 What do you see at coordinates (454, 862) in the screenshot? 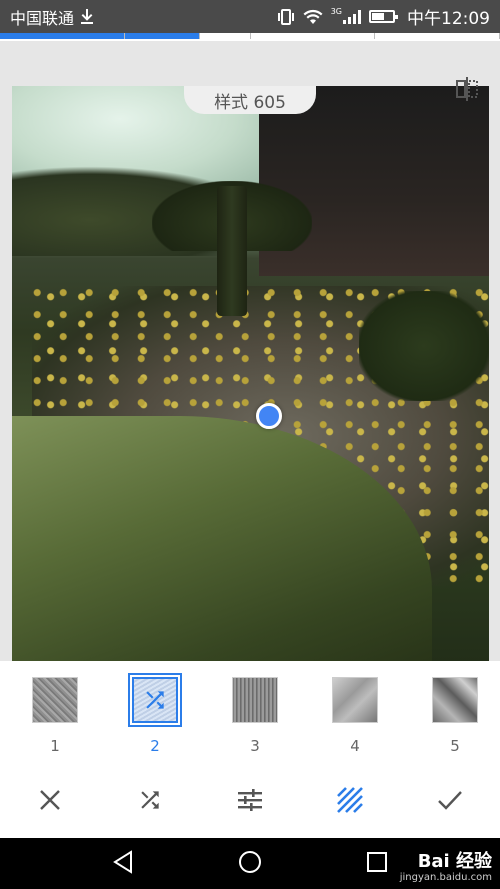
I see `watermark-brand: Bai 经验` at bounding box center [454, 862].